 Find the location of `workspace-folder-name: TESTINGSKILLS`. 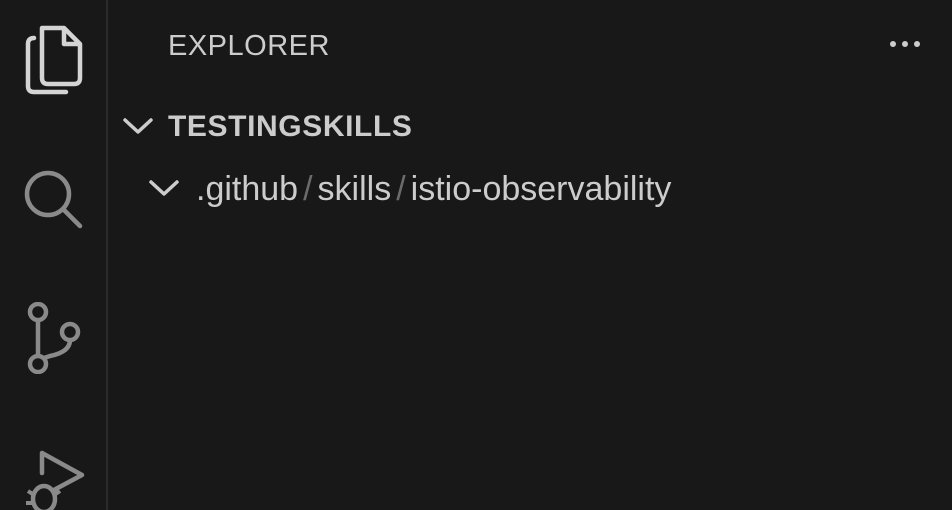

workspace-folder-name: TESTINGSKILLS is located at coordinates (290, 126).